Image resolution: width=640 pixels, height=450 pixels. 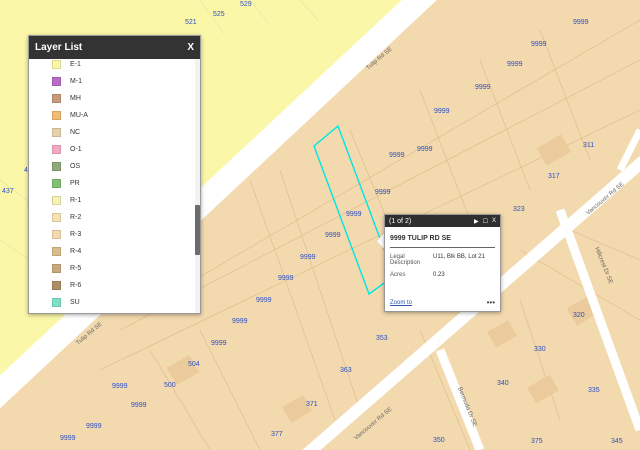 I want to click on layer-item-label: R-4, so click(x=76, y=251).